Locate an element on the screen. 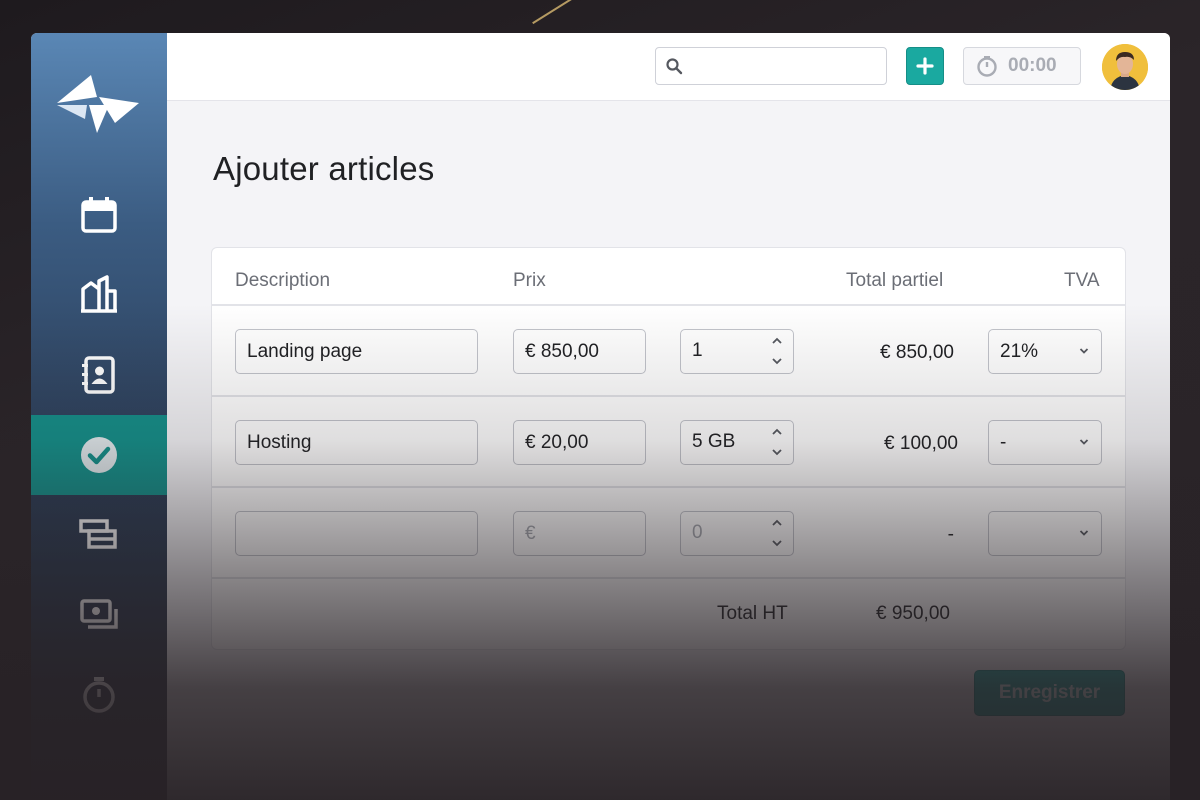 The height and width of the screenshot is (800, 1200). contacts-book-icon is located at coordinates (98, 375).